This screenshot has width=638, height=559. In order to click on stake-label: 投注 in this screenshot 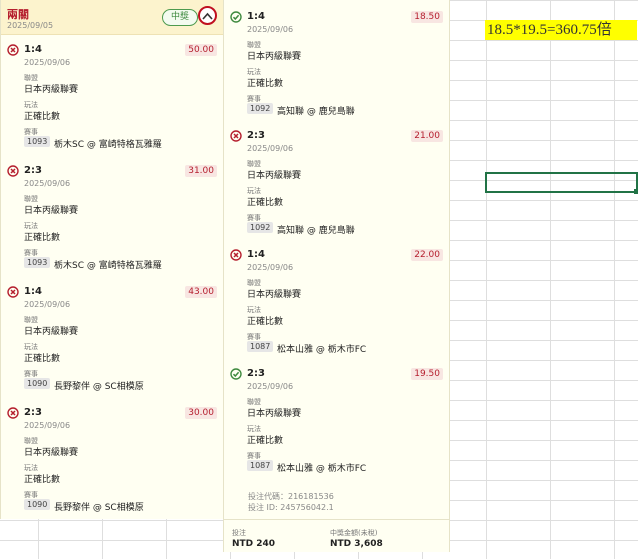, I will do `click(239, 533)`.